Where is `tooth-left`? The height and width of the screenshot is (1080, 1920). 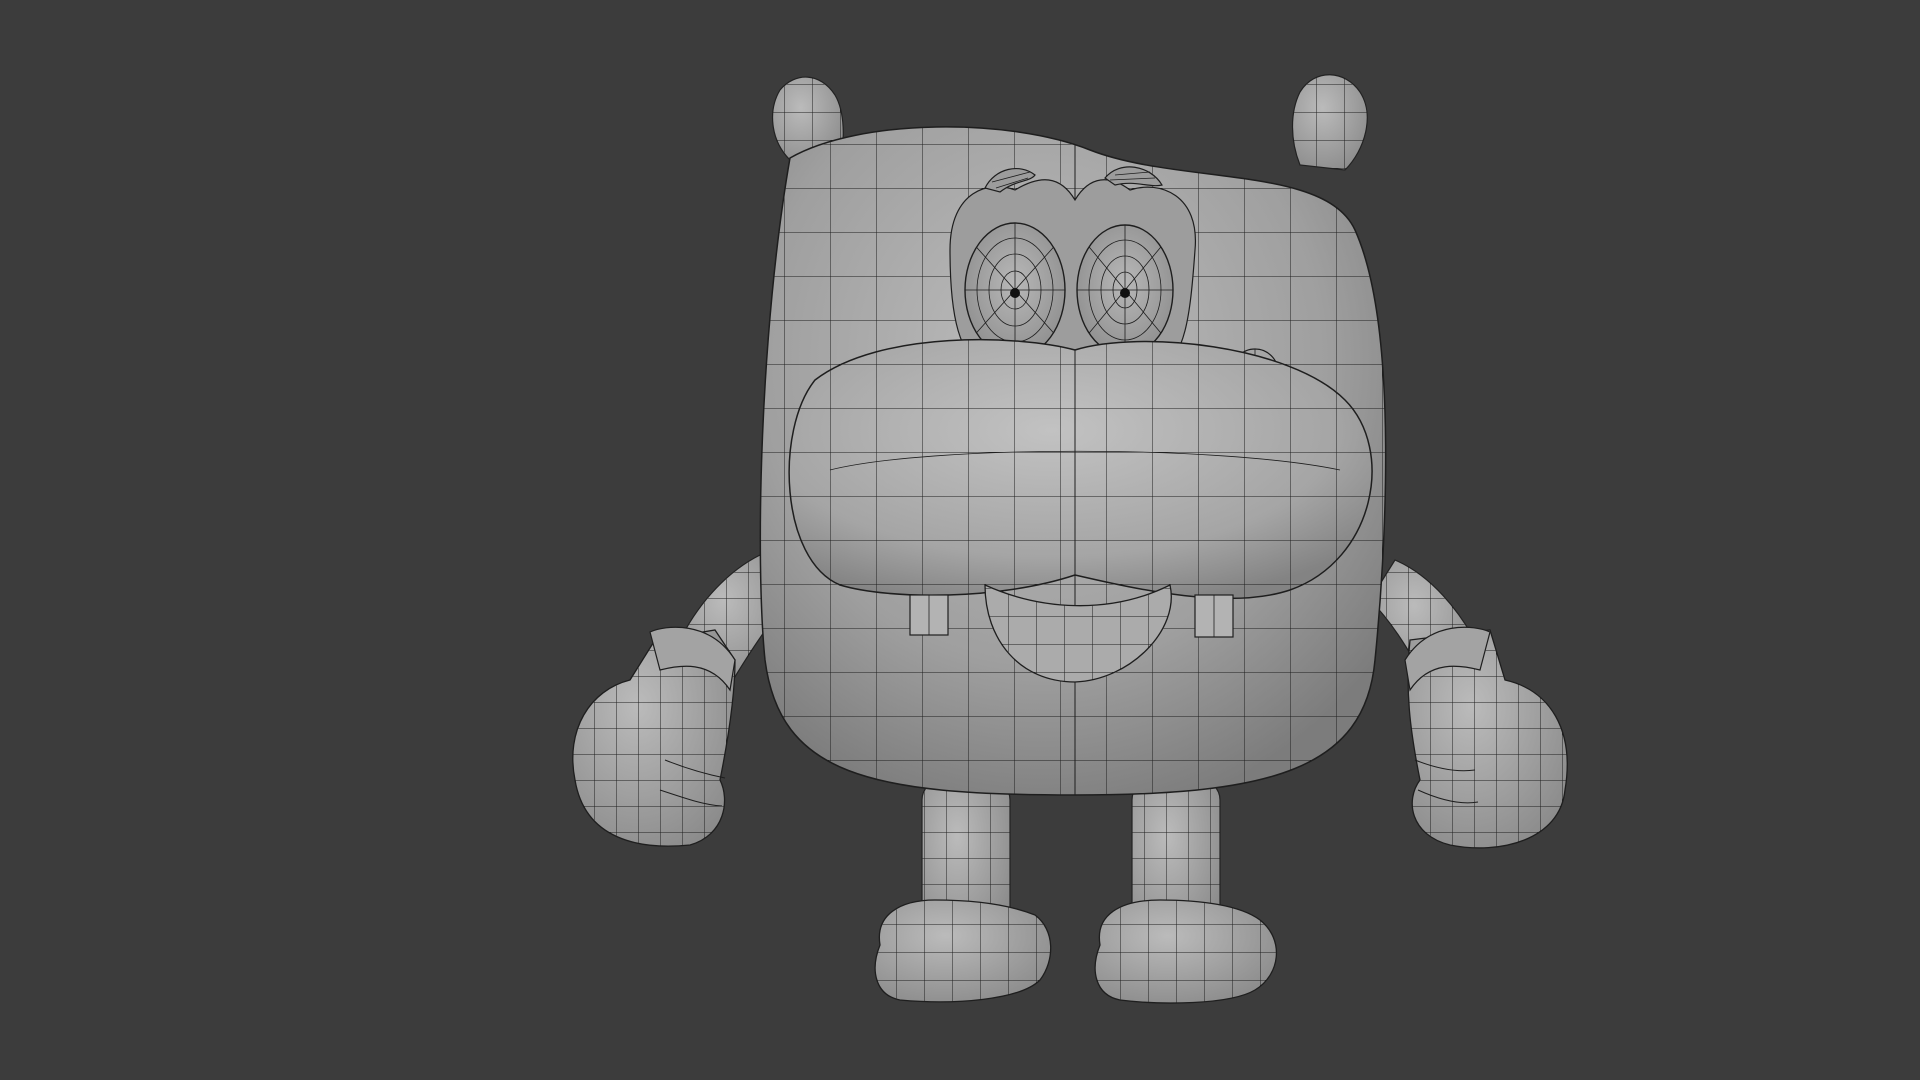
tooth-left is located at coordinates (929, 615).